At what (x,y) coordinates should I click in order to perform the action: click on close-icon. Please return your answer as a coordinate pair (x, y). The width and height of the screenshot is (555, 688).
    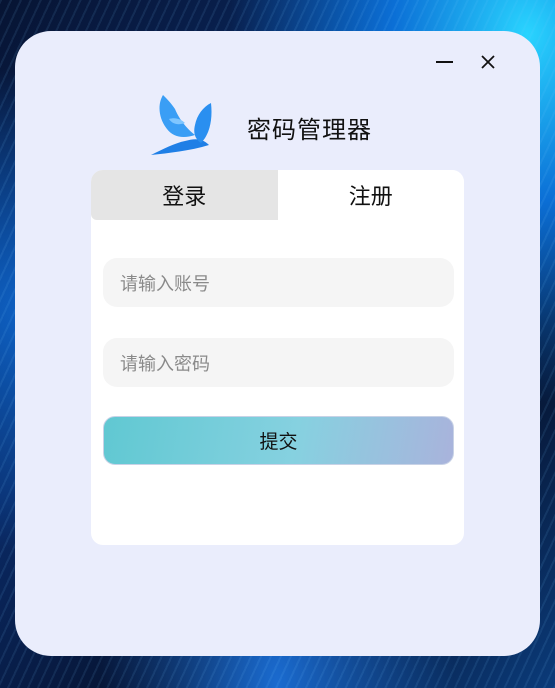
    Looking at the image, I should click on (488, 62).